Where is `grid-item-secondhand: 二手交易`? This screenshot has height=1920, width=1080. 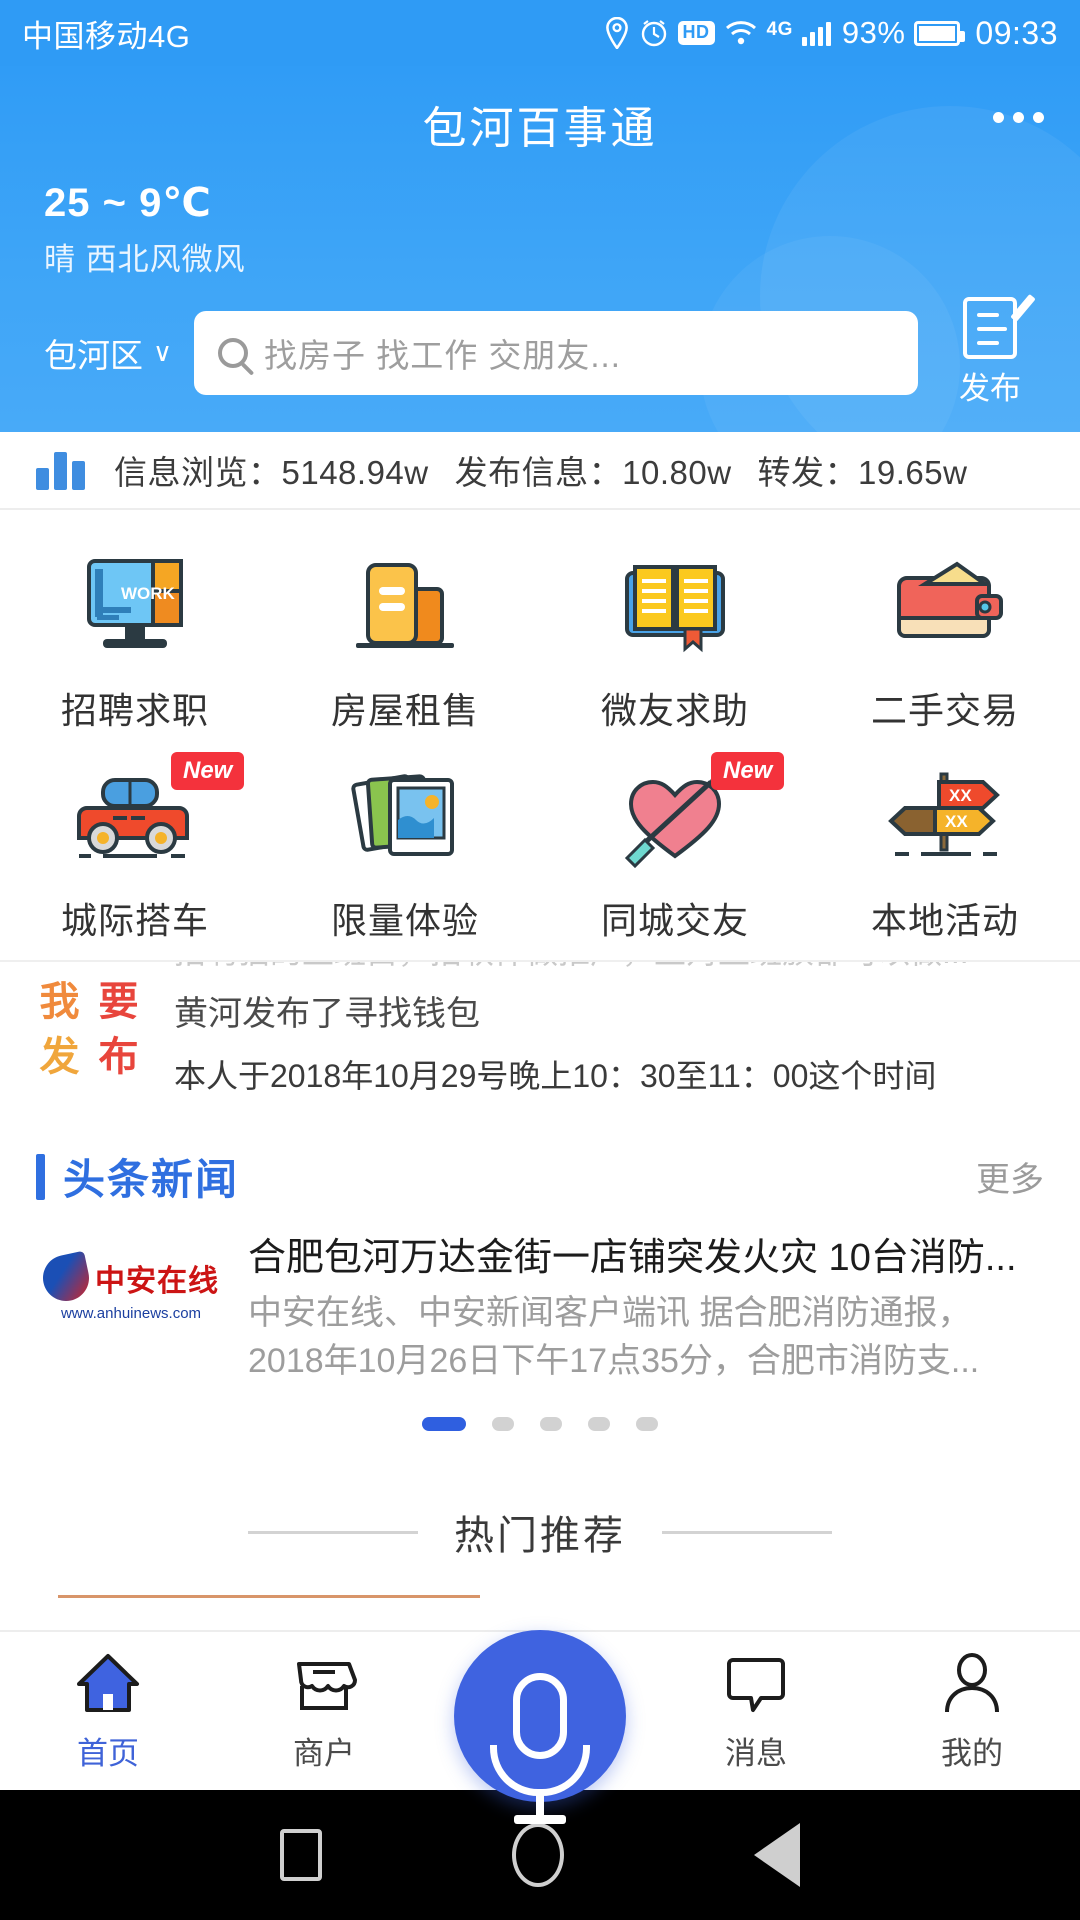 grid-item-secondhand: 二手交易 is located at coordinates (945, 638).